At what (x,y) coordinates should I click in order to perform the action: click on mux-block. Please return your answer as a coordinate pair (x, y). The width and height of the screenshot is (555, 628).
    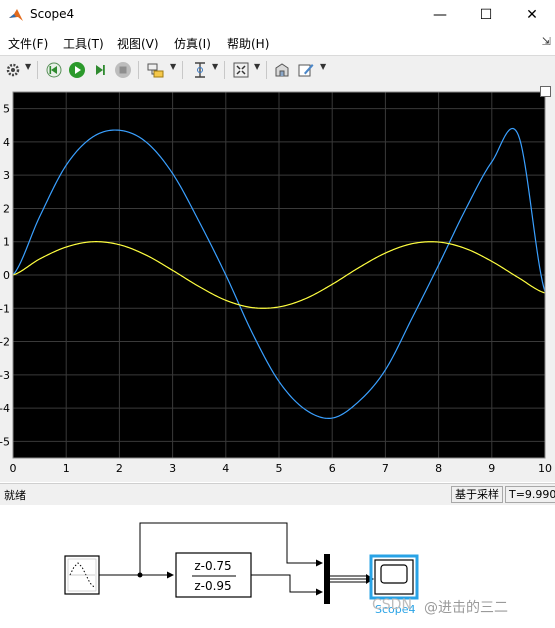
    Looking at the image, I should click on (327, 579).